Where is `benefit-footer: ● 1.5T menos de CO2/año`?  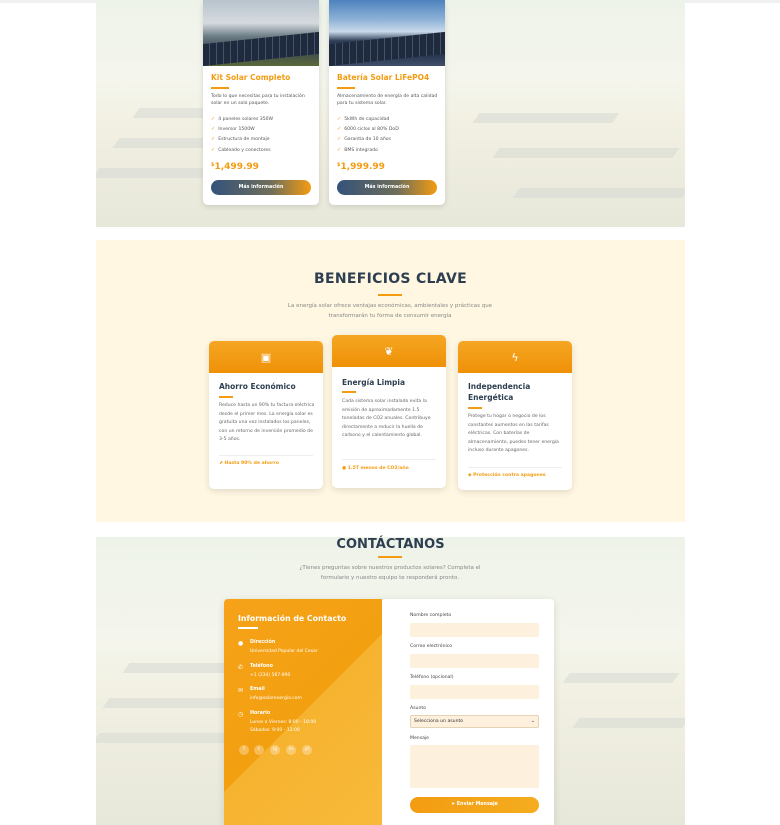
benefit-footer: ● 1.5T menos de CO2/año is located at coordinates (375, 468).